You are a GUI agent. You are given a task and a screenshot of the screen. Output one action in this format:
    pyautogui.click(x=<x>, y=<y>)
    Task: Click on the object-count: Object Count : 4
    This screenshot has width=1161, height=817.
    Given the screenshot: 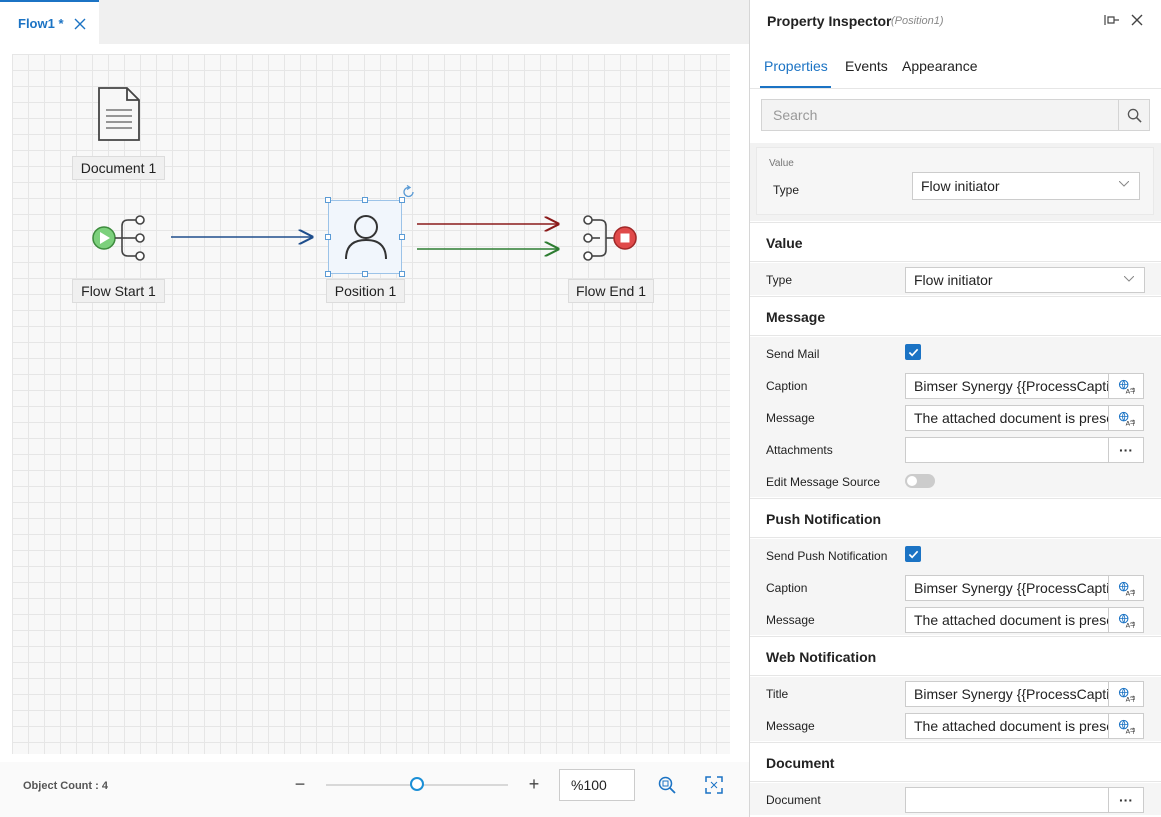 What is the action you would take?
    pyautogui.click(x=65, y=786)
    